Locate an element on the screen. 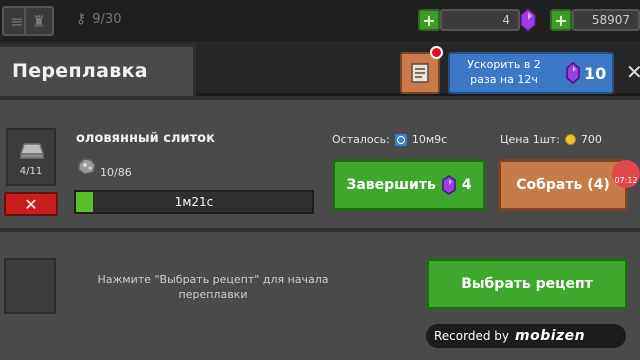 The image size is (640, 360). collect-button: Собрать (4) is located at coordinates (563, 185).